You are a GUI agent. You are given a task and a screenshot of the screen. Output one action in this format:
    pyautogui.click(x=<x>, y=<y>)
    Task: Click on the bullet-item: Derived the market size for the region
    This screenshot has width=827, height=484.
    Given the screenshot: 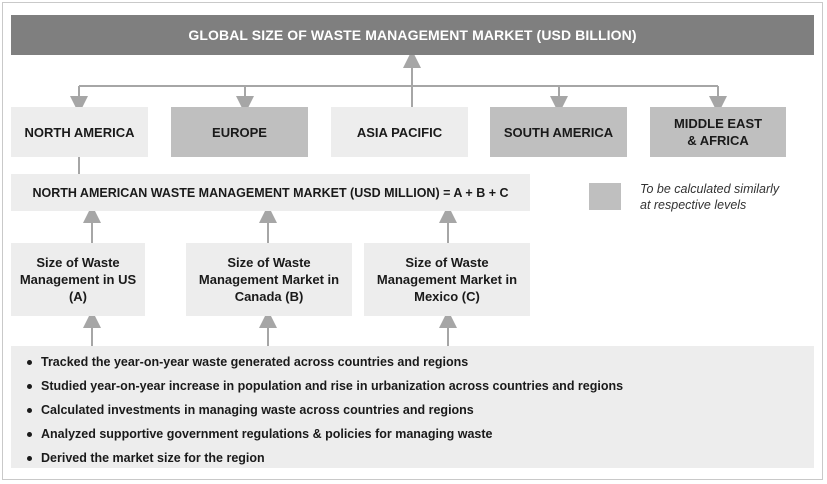 What is the action you would take?
    pyautogui.click(x=419, y=458)
    